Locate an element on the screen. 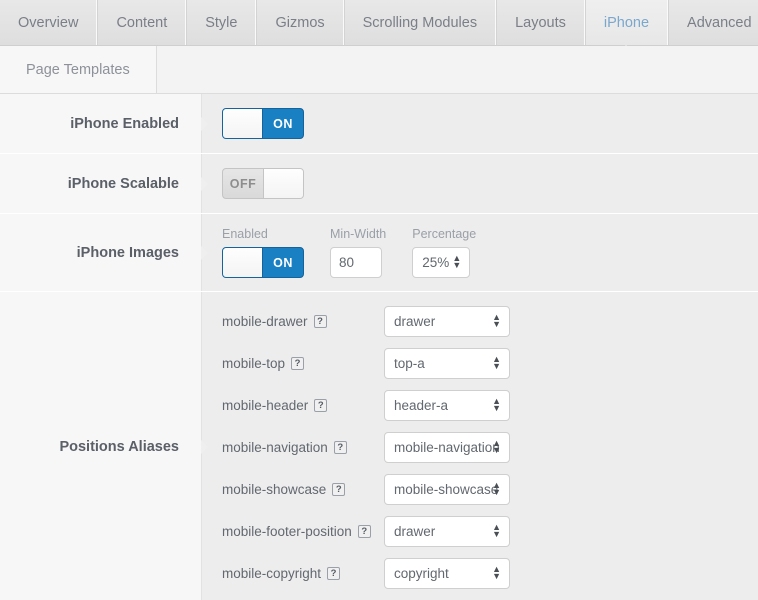 Image resolution: width=758 pixels, height=600 pixels. tab-style: Style is located at coordinates (221, 22).